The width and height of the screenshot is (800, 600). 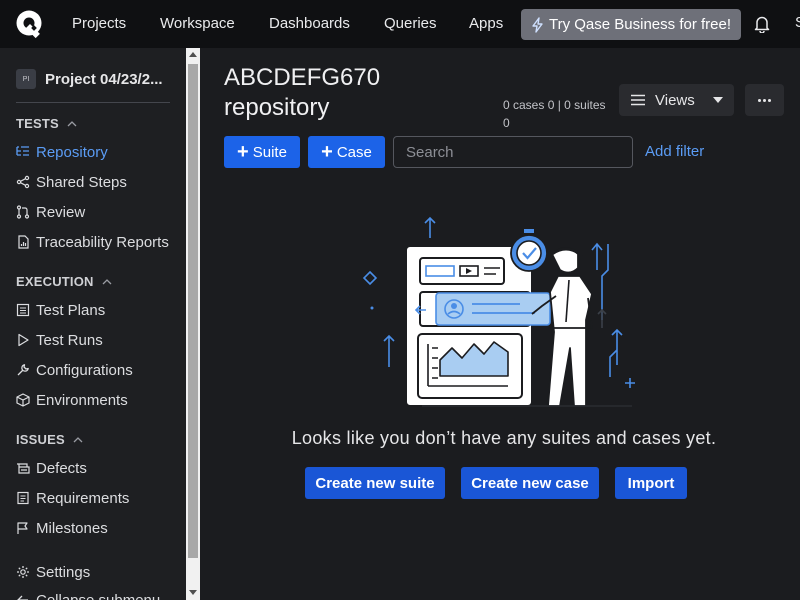 I want to click on add-filter-link: Add filter, so click(x=674, y=151).